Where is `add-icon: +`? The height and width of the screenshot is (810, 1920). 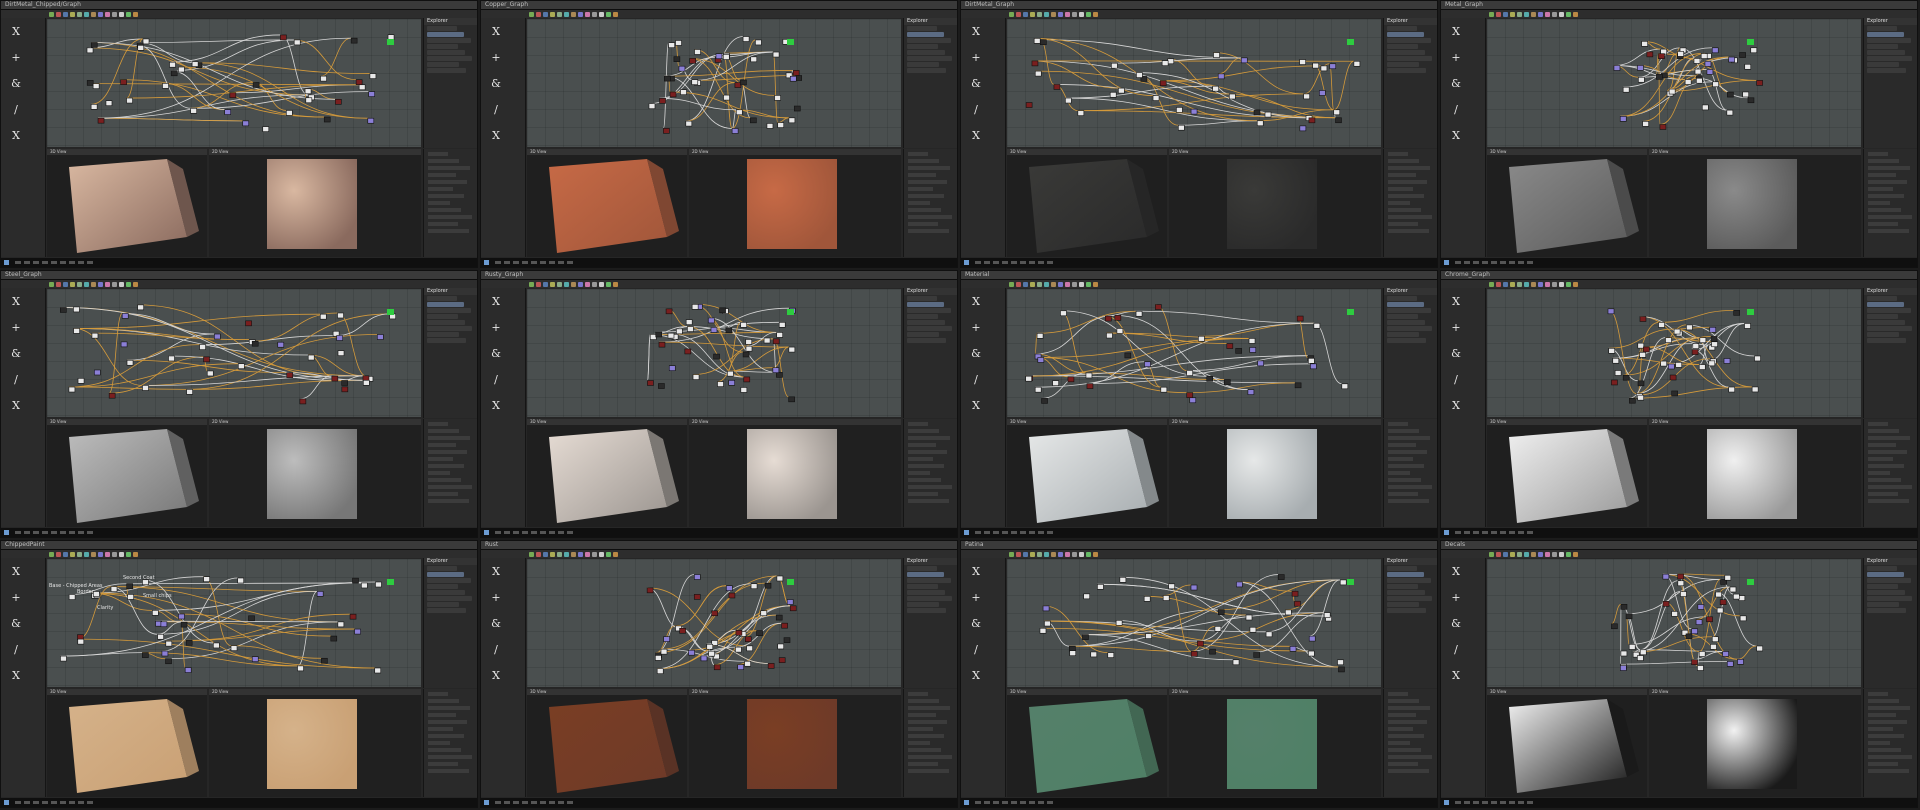
add-icon: + is located at coordinates (496, 57).